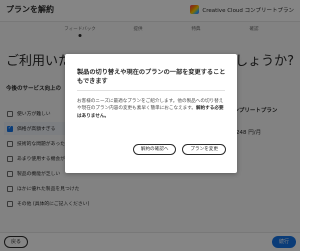 This screenshot has height=251, width=320. What do you see at coordinates (154, 149) in the screenshot?
I see `confirm-cancel-button: 解約の確認へ` at bounding box center [154, 149].